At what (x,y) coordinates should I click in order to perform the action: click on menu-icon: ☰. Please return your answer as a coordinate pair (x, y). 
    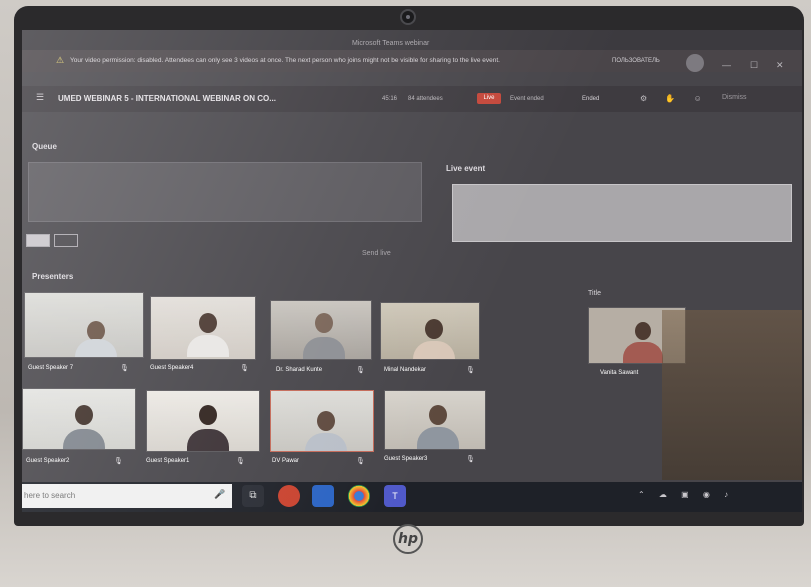
    Looking at the image, I should click on (40, 97).